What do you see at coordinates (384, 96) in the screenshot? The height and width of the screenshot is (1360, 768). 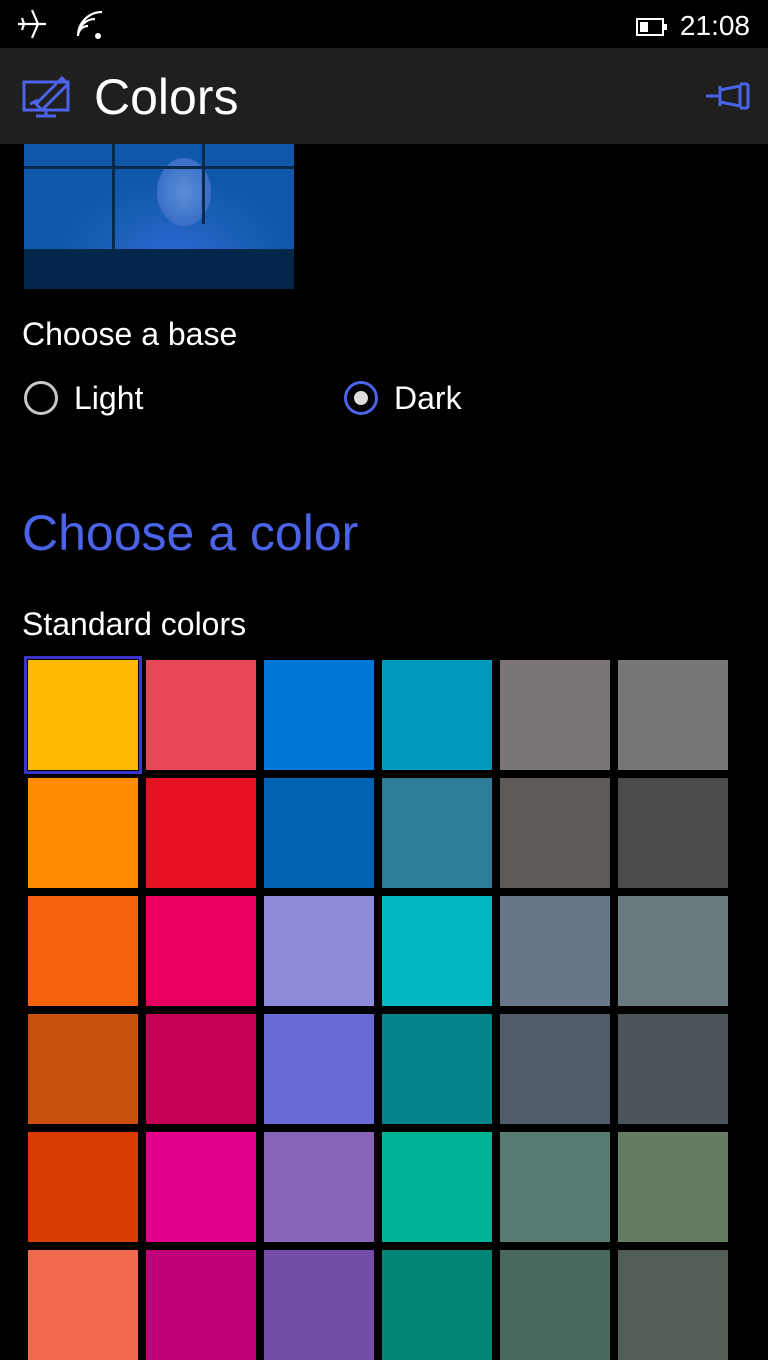 I see `page-header: Colors` at bounding box center [384, 96].